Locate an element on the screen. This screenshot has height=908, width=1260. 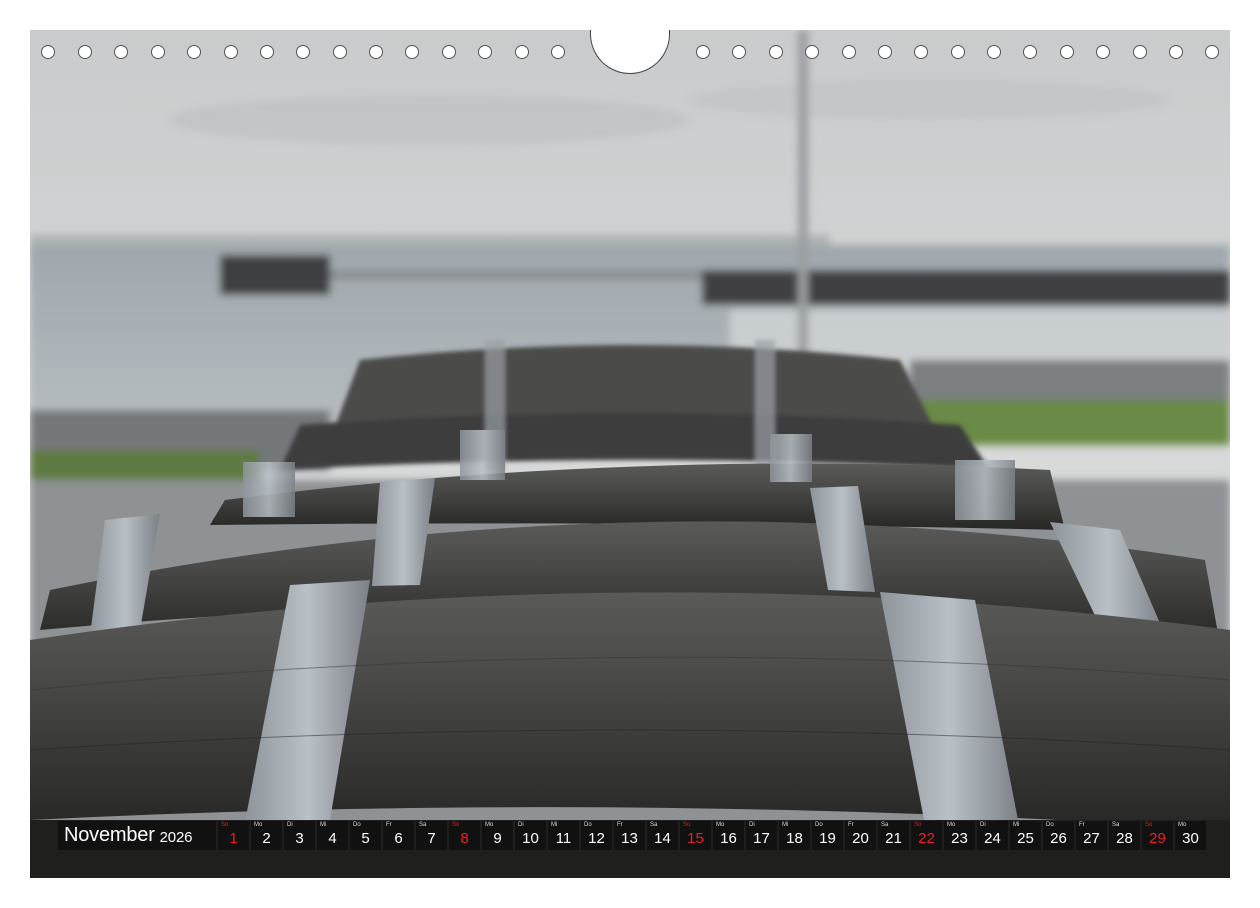
day-cell: Sa 14 is located at coordinates (662, 835).